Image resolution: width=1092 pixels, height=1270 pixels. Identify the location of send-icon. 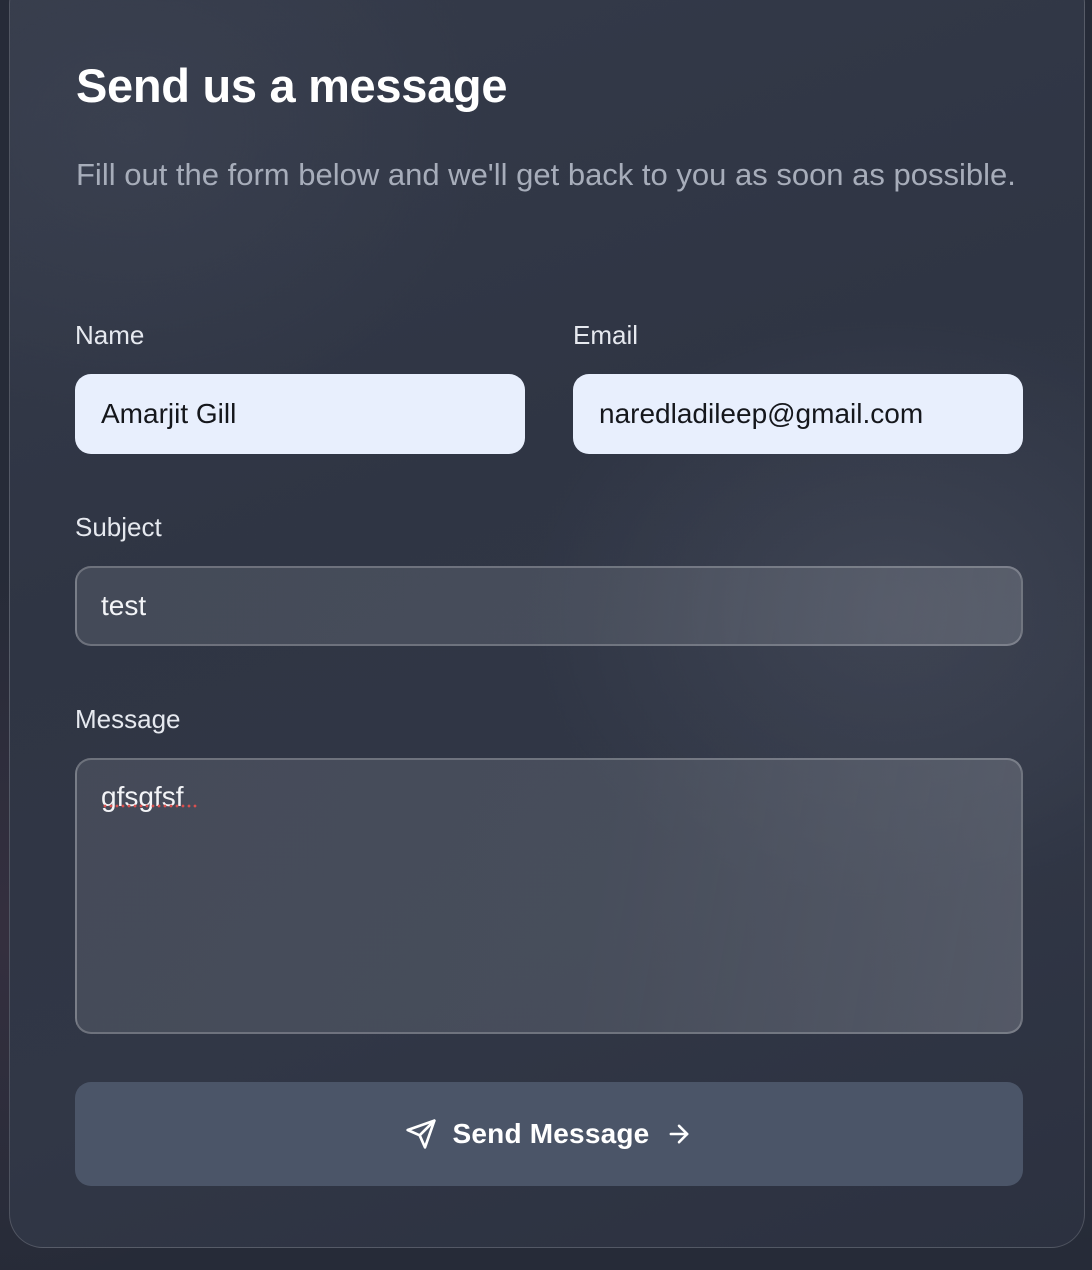
(421, 1134).